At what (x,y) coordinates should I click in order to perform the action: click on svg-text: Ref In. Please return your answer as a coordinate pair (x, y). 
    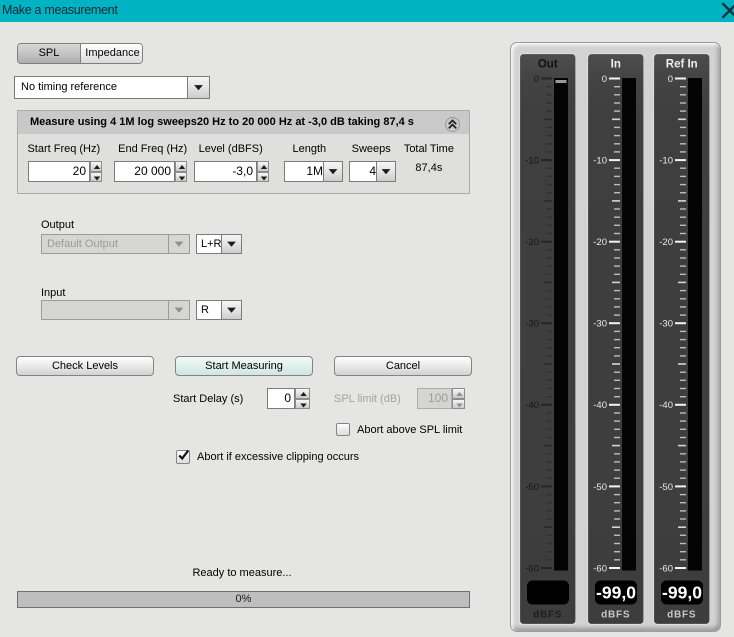
    Looking at the image, I should click on (681, 64).